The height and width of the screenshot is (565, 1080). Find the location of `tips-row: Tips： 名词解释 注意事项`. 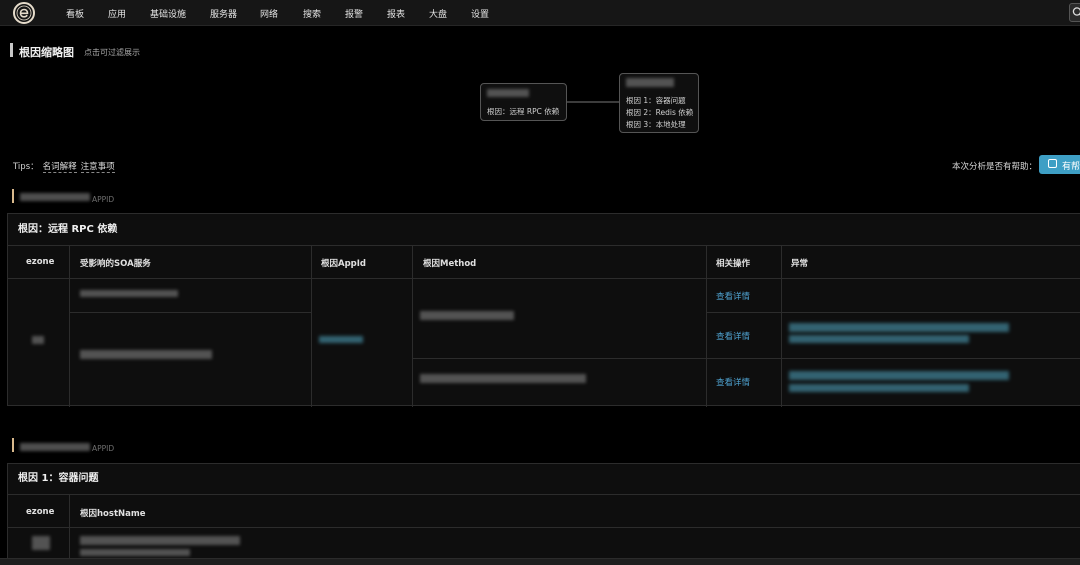

tips-row: Tips： 名词解释 注意事项 is located at coordinates (64, 166).